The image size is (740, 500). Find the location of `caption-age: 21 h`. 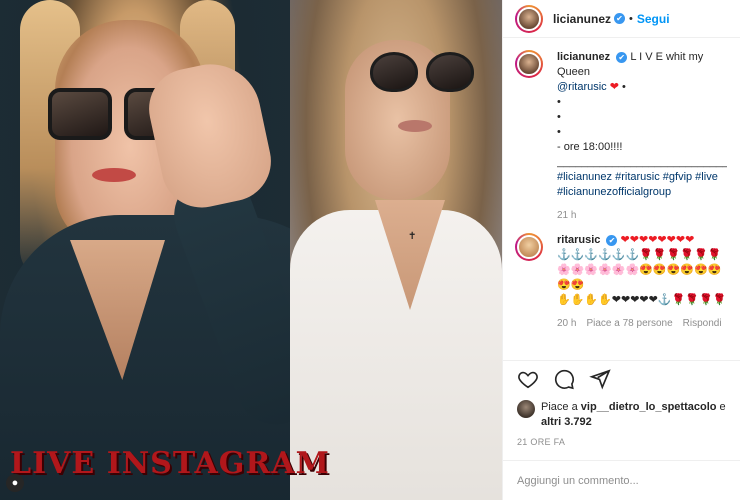

caption-age: 21 h is located at coordinates (566, 215).